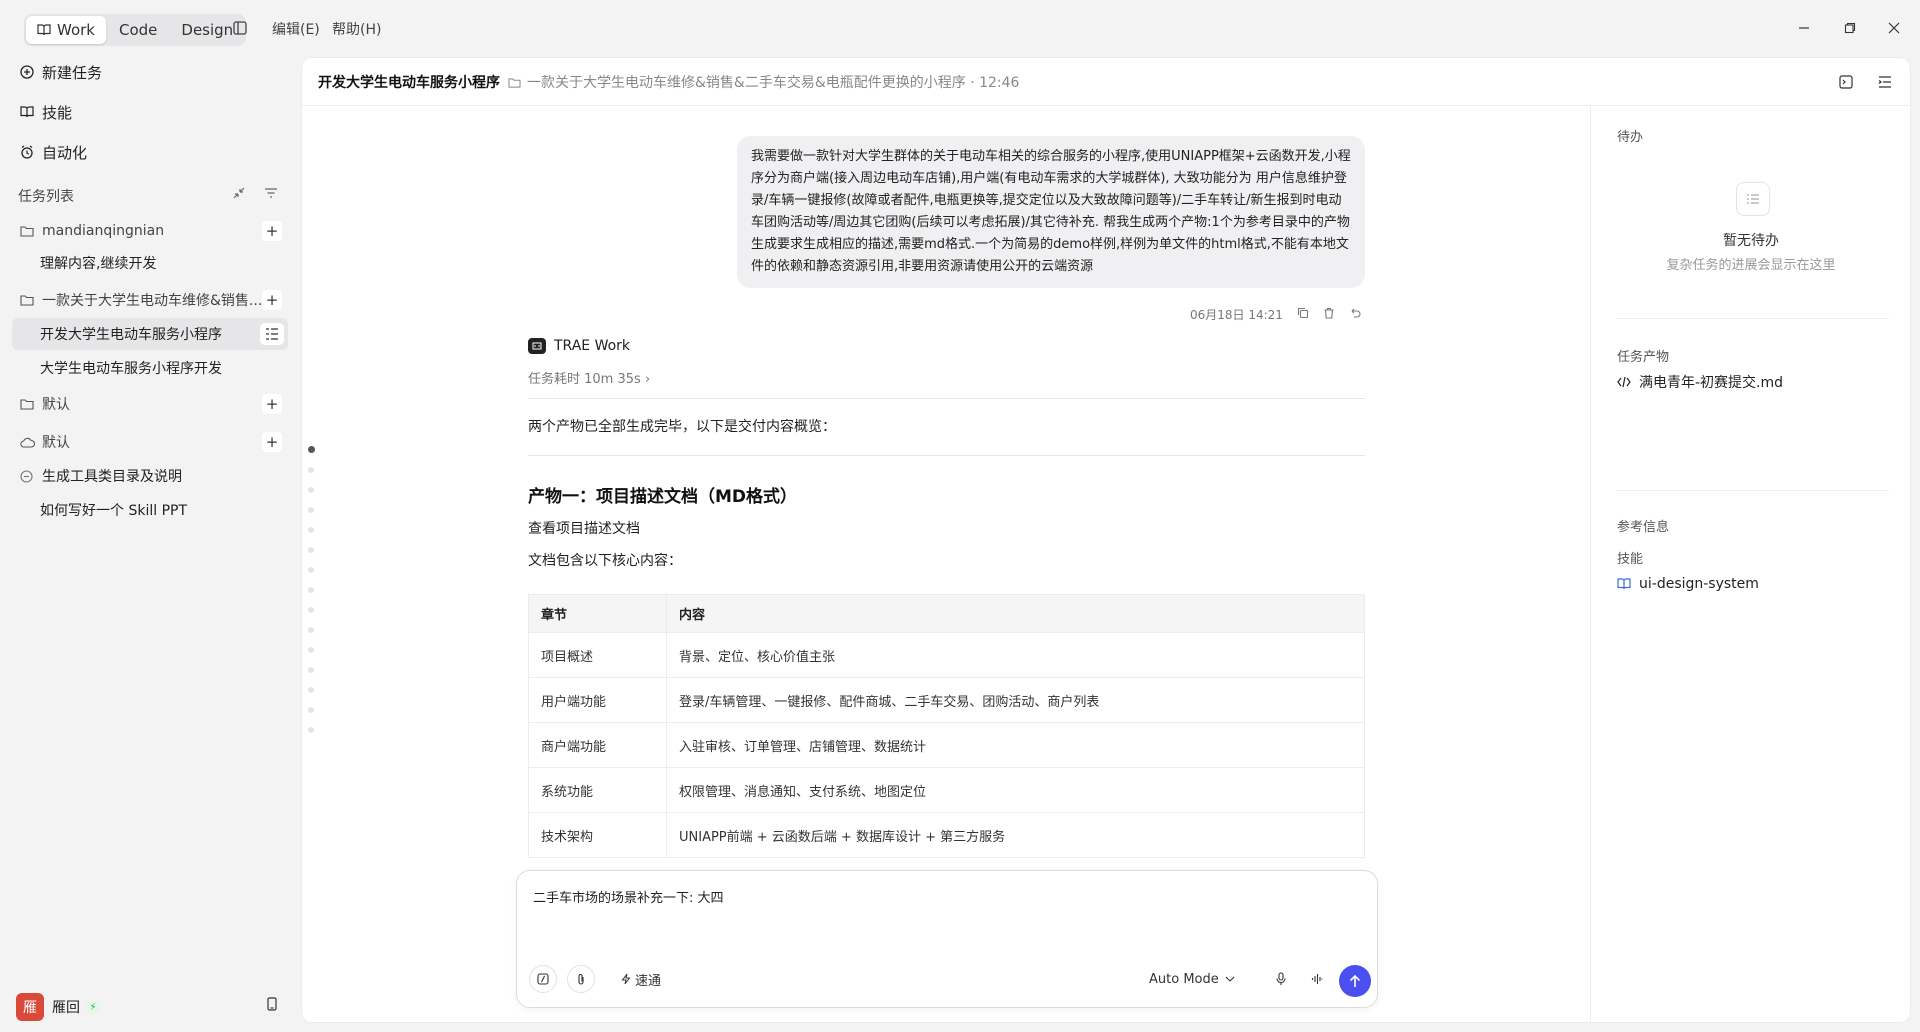 This screenshot has width=1920, height=1032. What do you see at coordinates (1275, 314) in the screenshot?
I see `message-meta: 06月18日 14:21` at bounding box center [1275, 314].